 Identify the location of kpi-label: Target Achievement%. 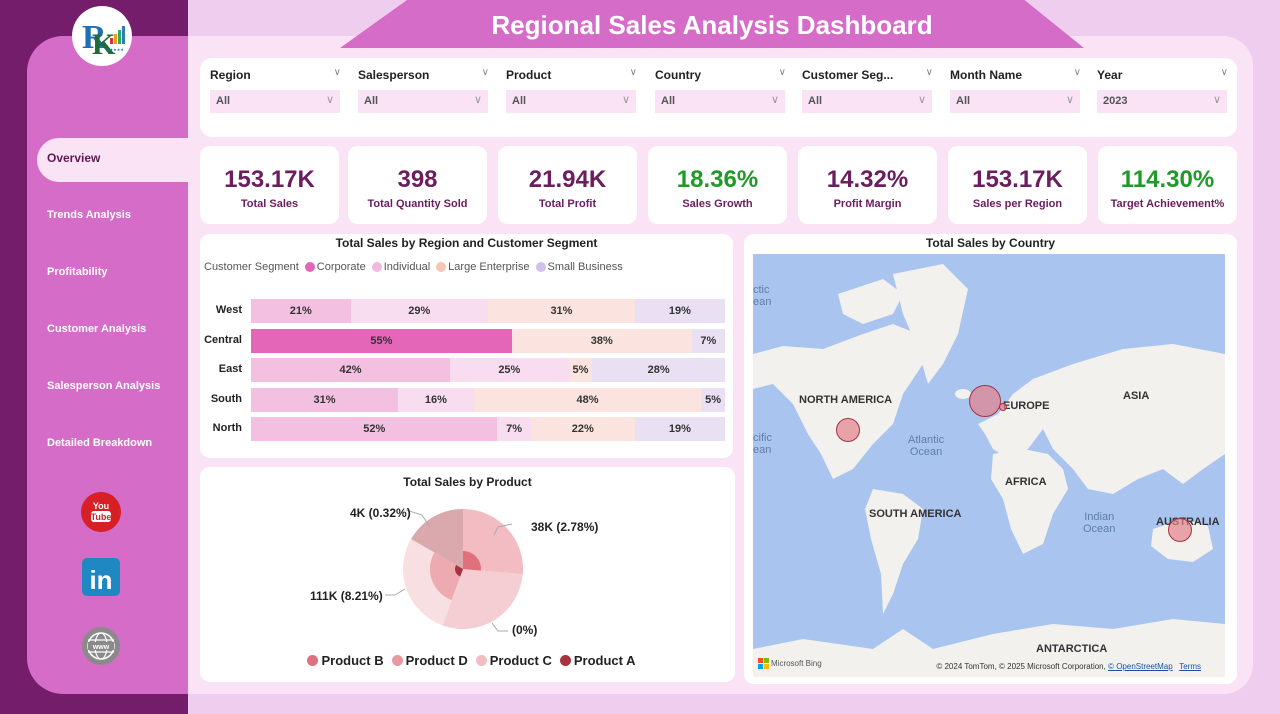
(1167, 204).